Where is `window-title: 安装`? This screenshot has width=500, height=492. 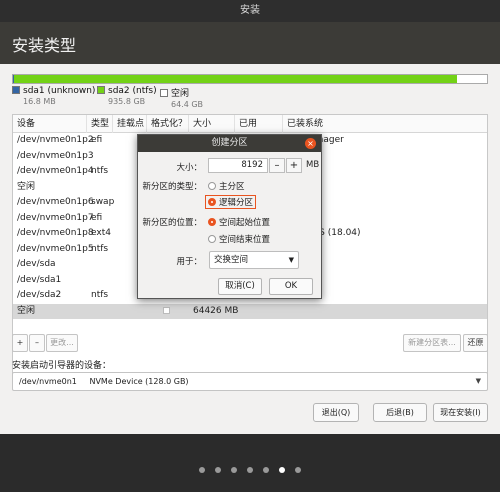 window-title: 安装 is located at coordinates (250, 10).